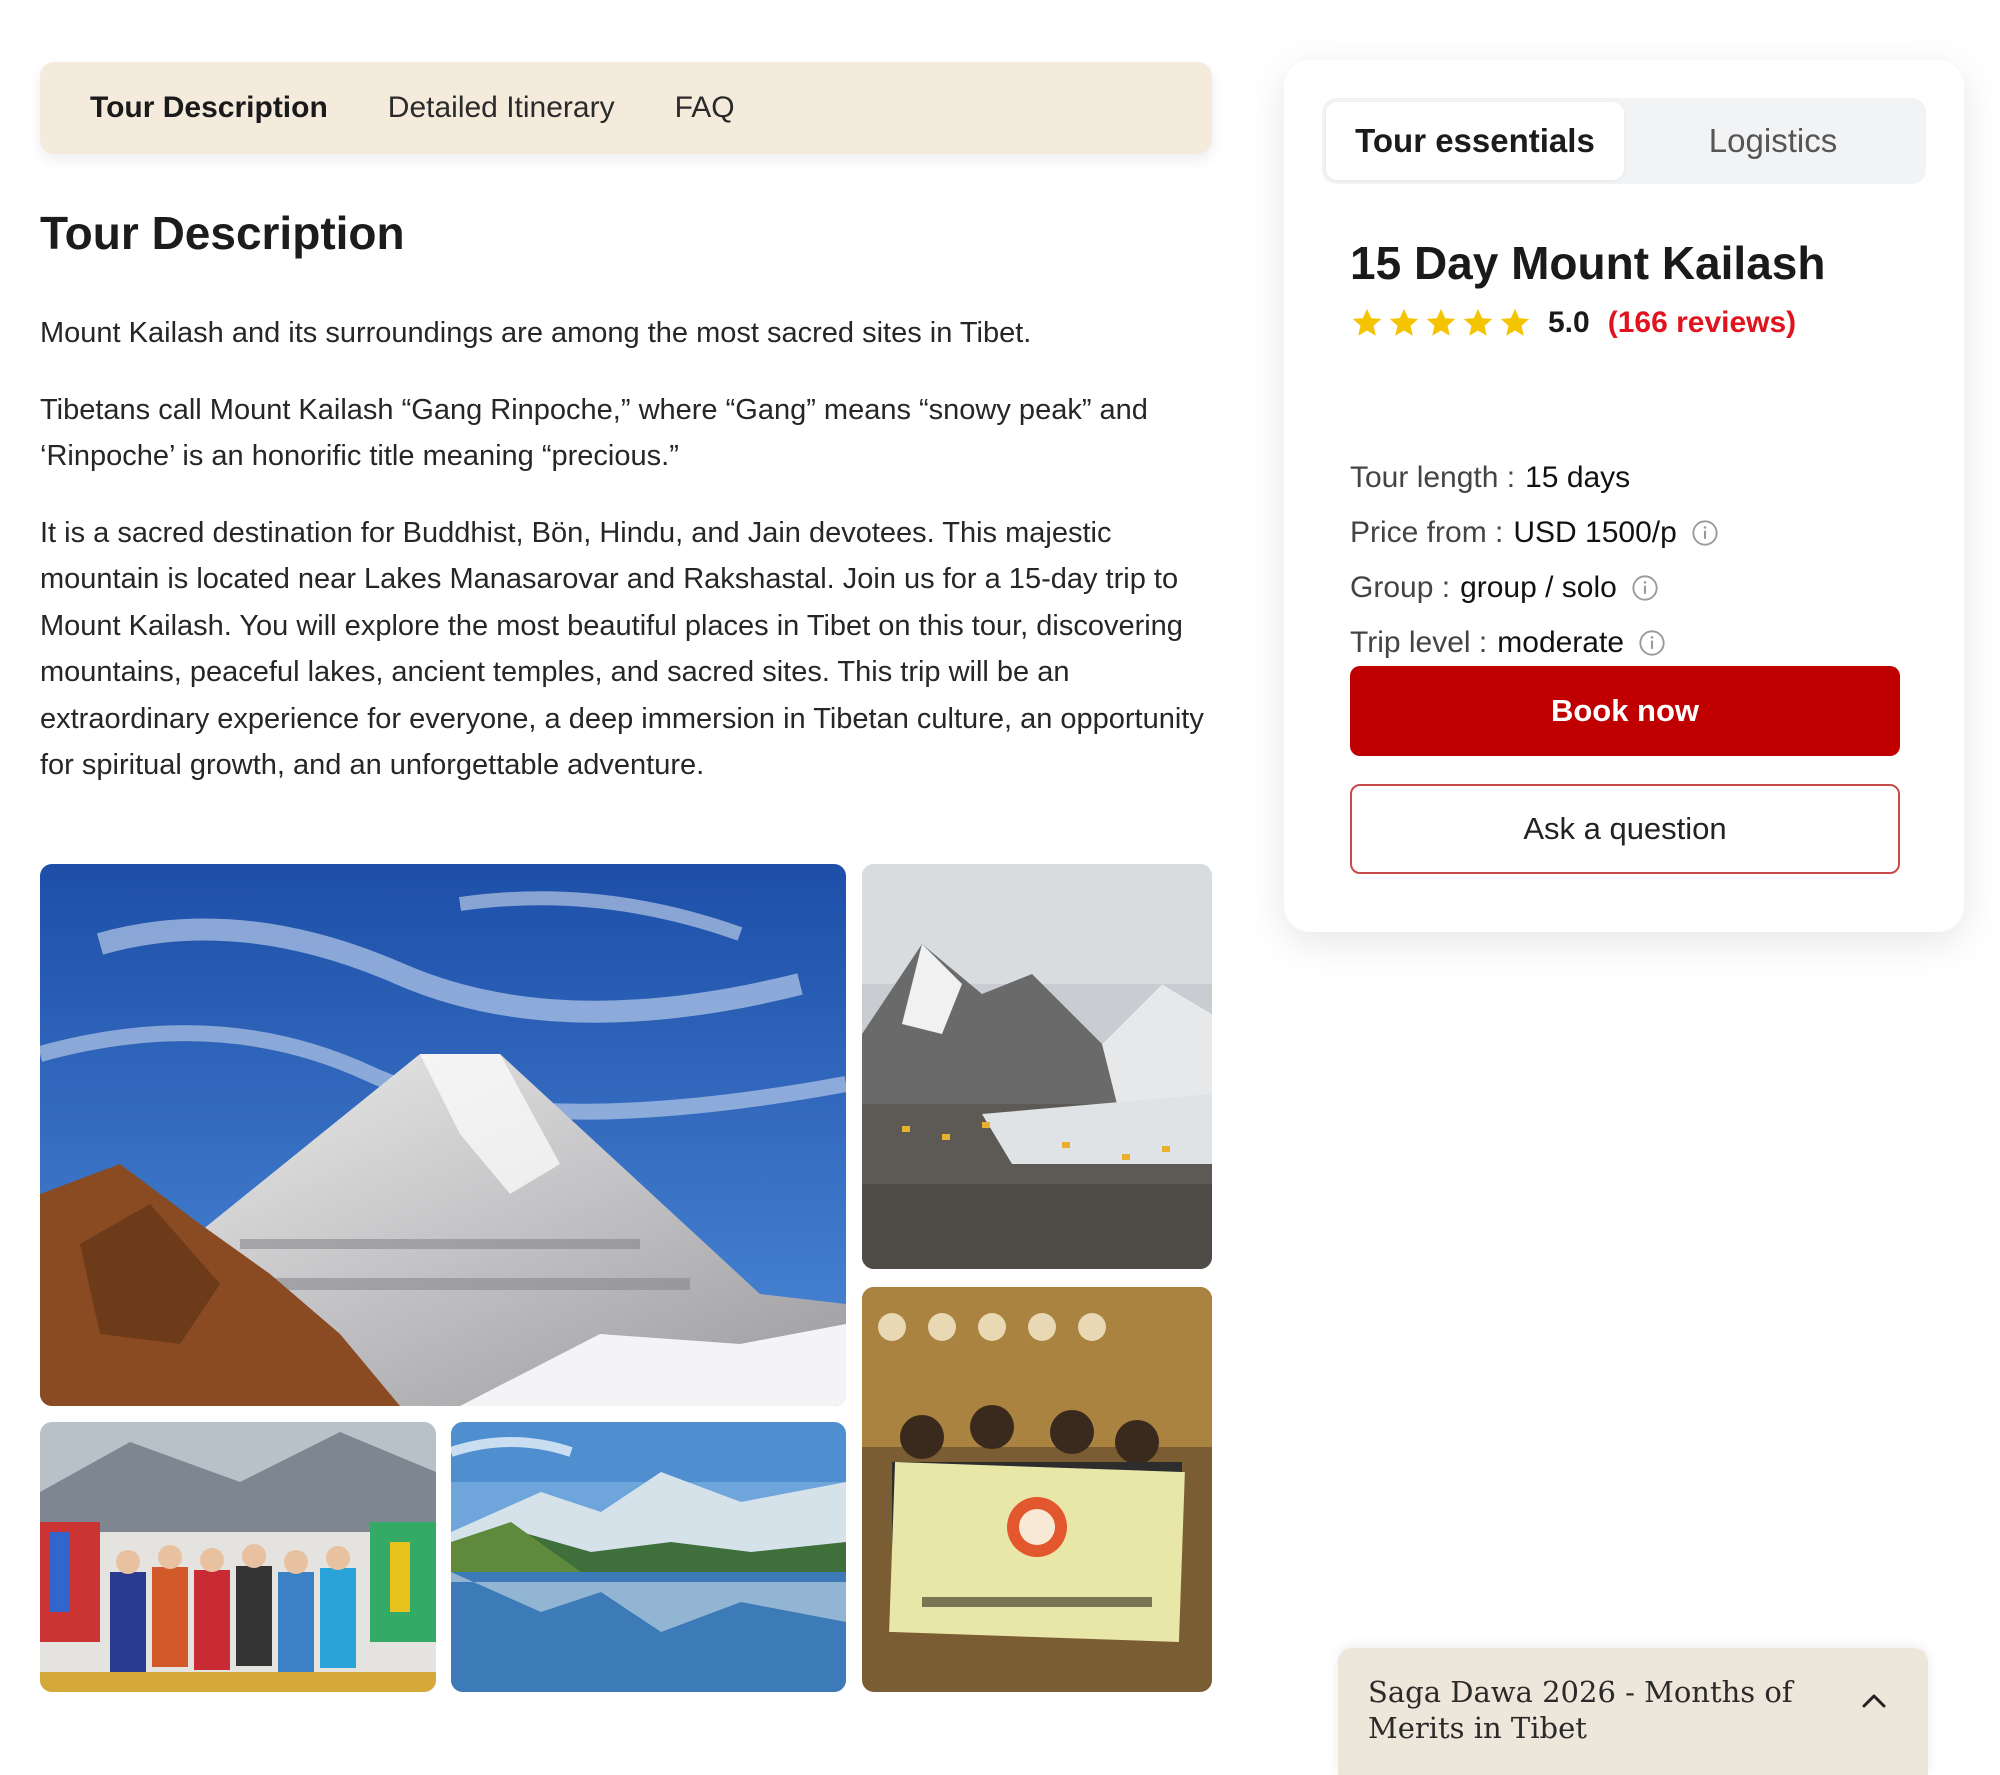 Image resolution: width=2000 pixels, height=1775 pixels. Describe the element at coordinates (626, 108) in the screenshot. I see `description-tabbar: Tour Description Detailed Itinerary FAQ` at that location.